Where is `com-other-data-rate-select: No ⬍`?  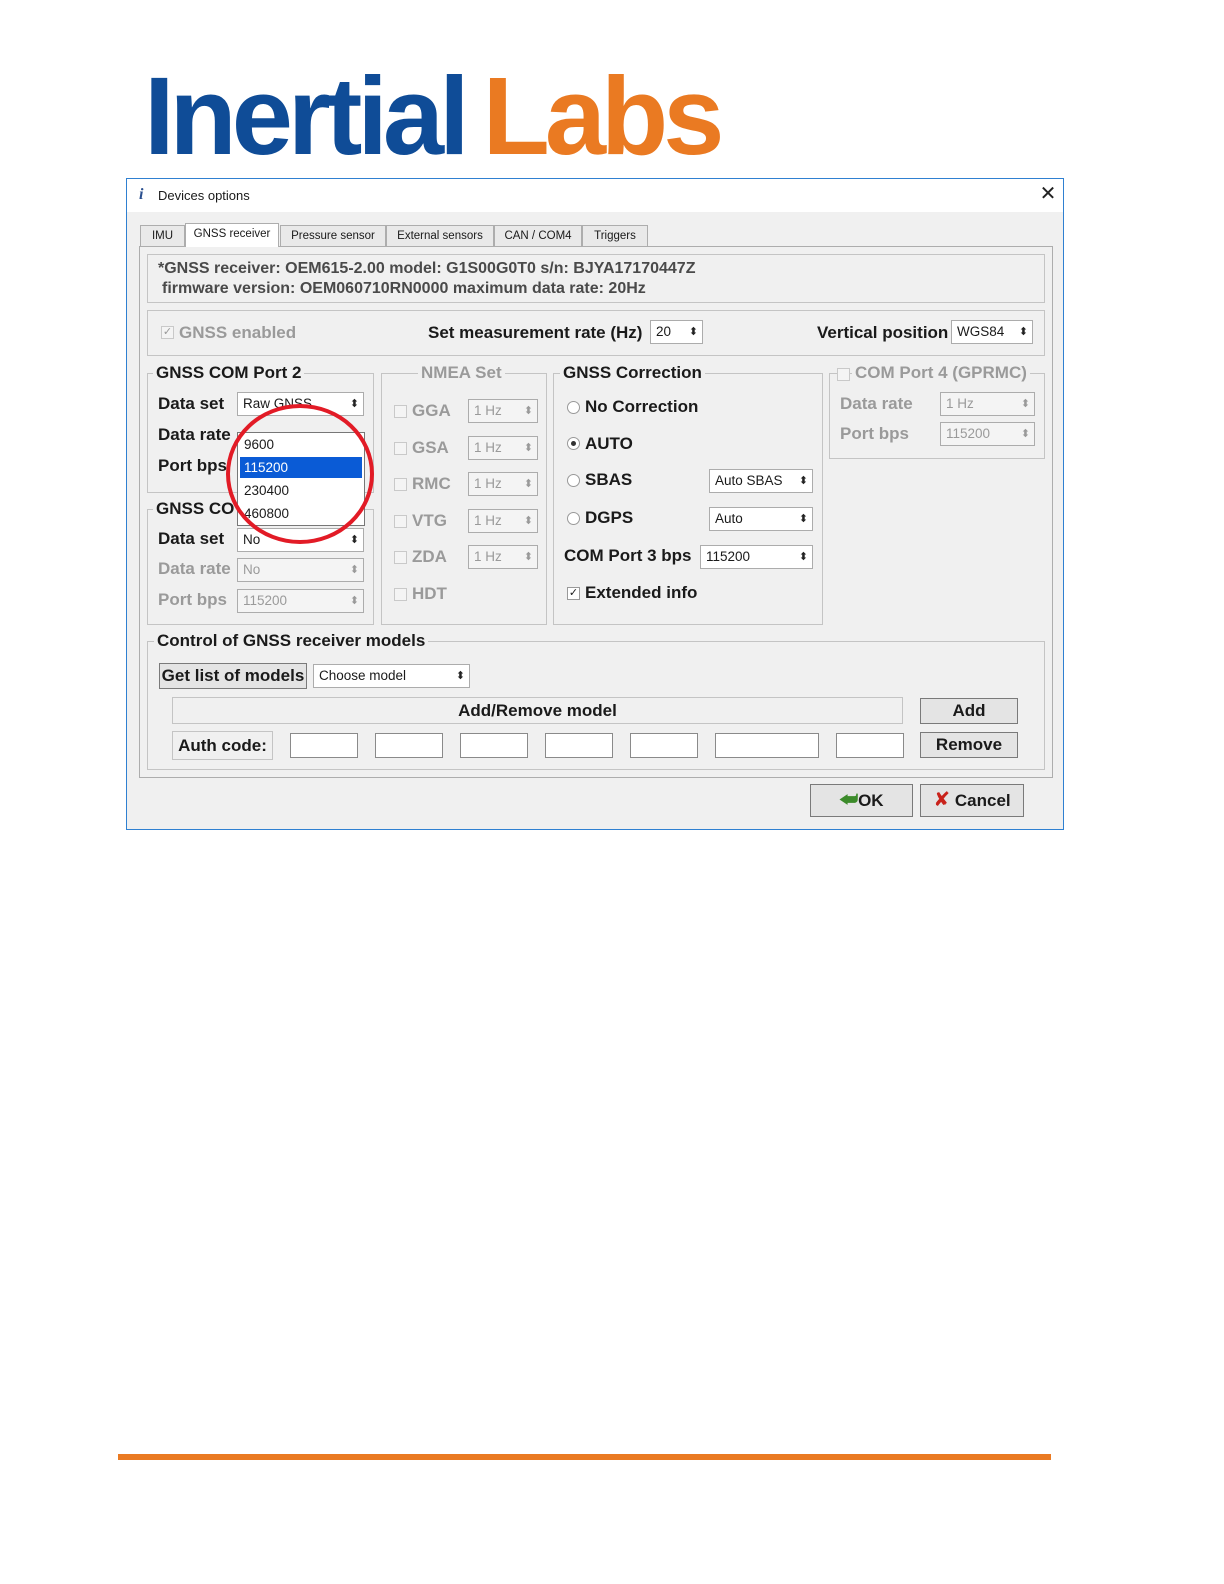 com-other-data-rate-select: No ⬍ is located at coordinates (300, 570).